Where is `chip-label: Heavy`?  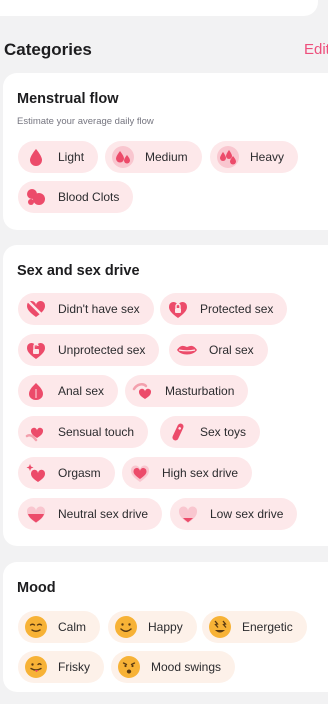
chip-label: Heavy is located at coordinates (267, 157).